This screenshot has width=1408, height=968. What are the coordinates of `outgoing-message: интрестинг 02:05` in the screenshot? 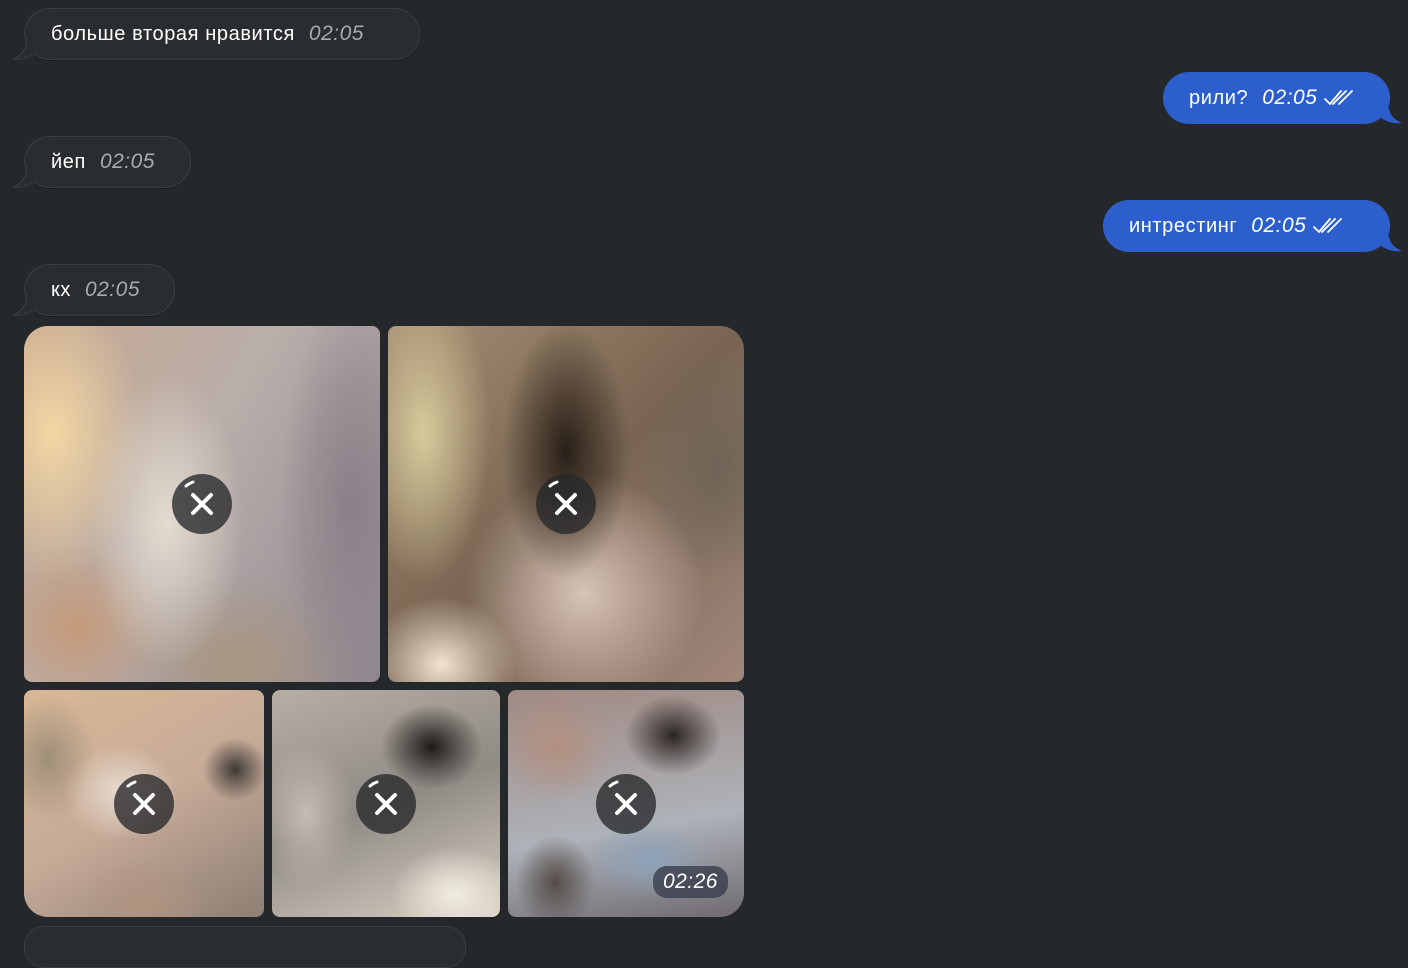 It's located at (1252, 226).